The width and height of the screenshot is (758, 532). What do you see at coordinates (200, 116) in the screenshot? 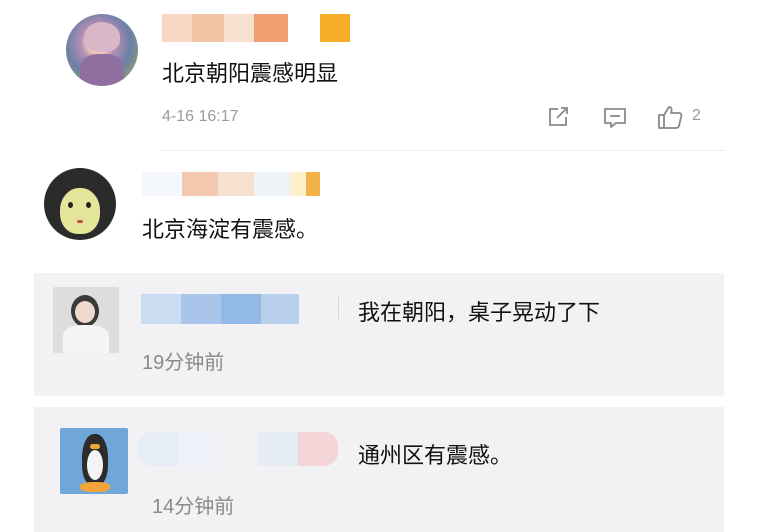
I see `comment-timestamp: 4-16 16:17` at bounding box center [200, 116].